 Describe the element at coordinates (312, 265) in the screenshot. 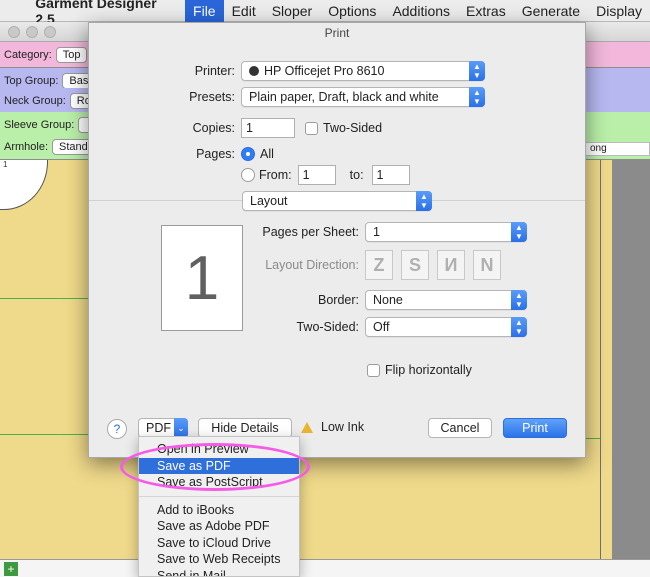

I see `layout-direction-label: Layout Direction:` at that location.